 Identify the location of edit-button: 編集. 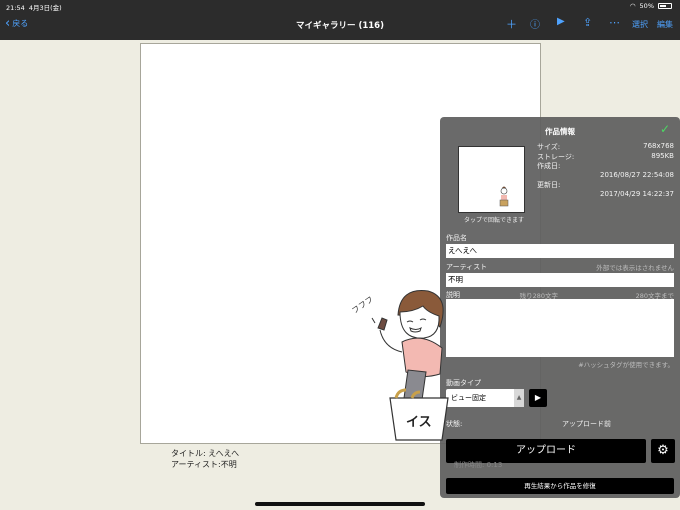
(665, 24).